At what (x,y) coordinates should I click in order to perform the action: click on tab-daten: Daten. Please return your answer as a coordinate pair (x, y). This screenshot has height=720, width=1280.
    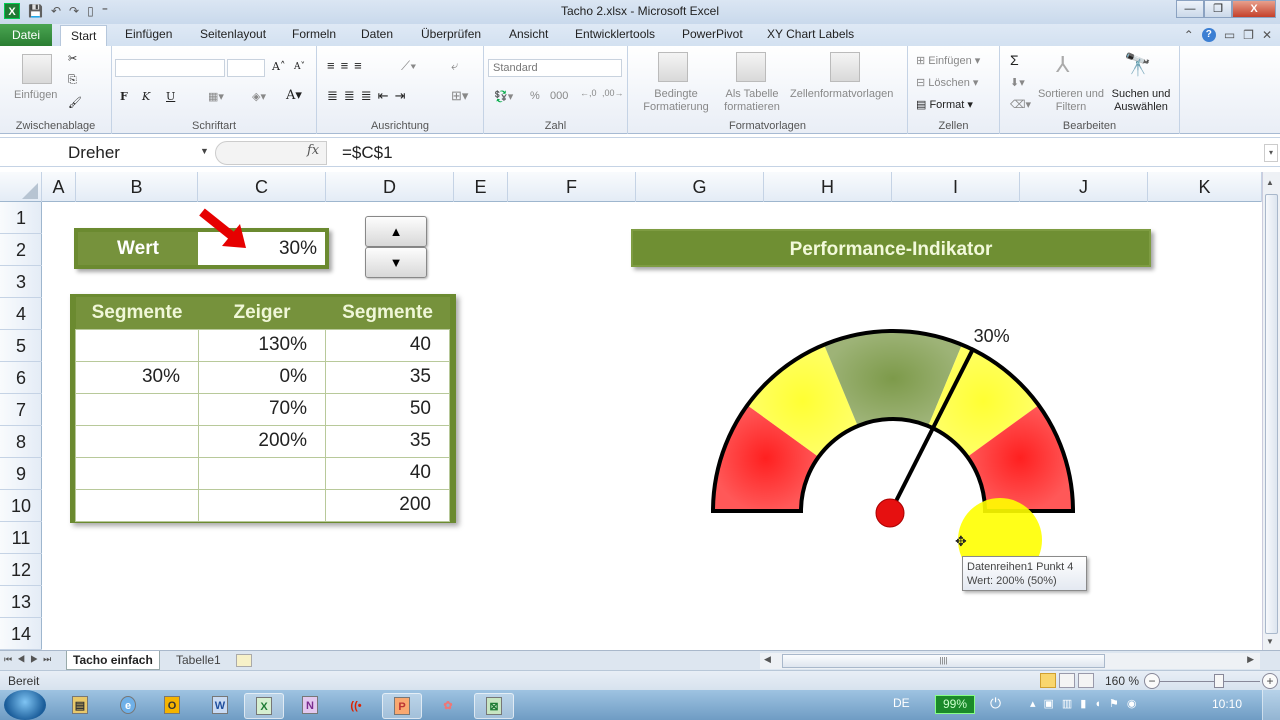
    Looking at the image, I should click on (377, 34).